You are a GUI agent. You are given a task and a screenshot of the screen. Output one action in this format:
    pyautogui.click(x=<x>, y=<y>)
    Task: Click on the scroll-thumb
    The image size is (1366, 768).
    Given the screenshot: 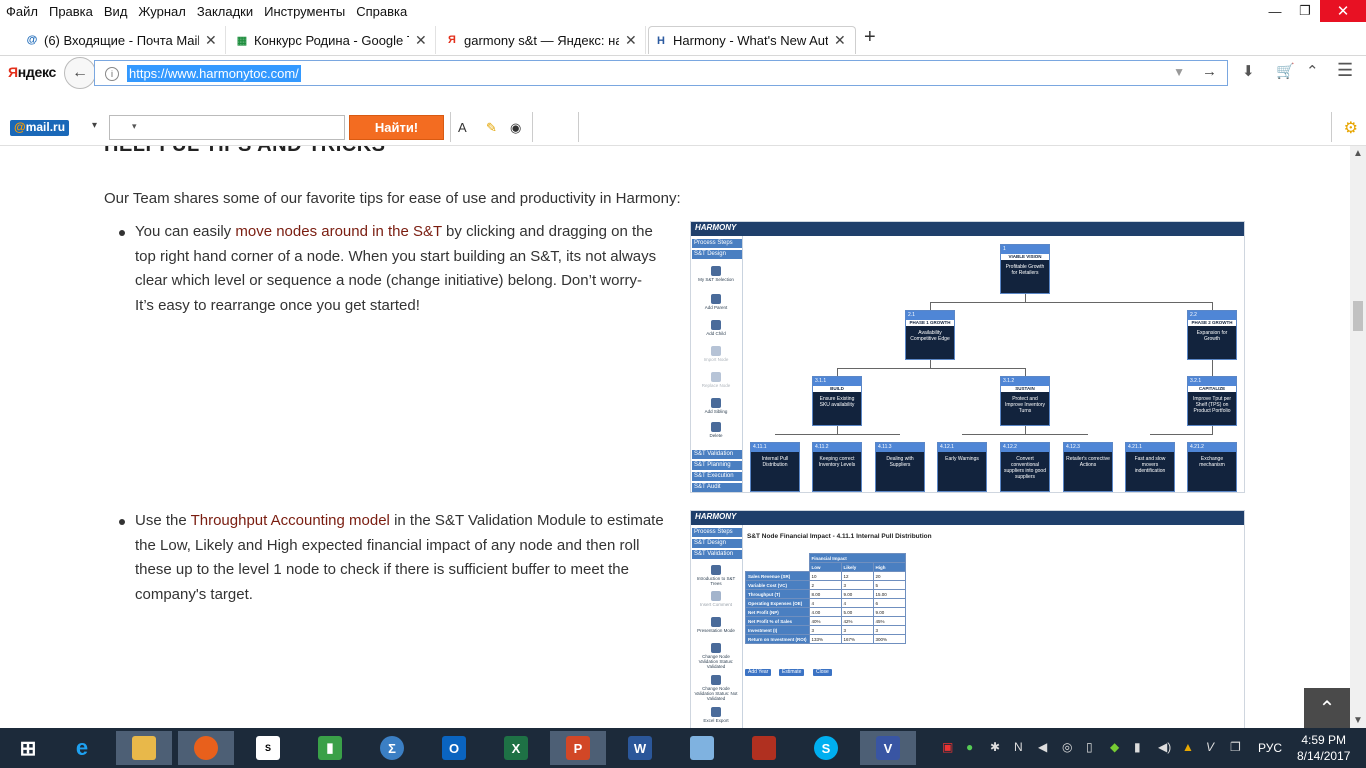 What is the action you would take?
    pyautogui.click(x=1358, y=316)
    